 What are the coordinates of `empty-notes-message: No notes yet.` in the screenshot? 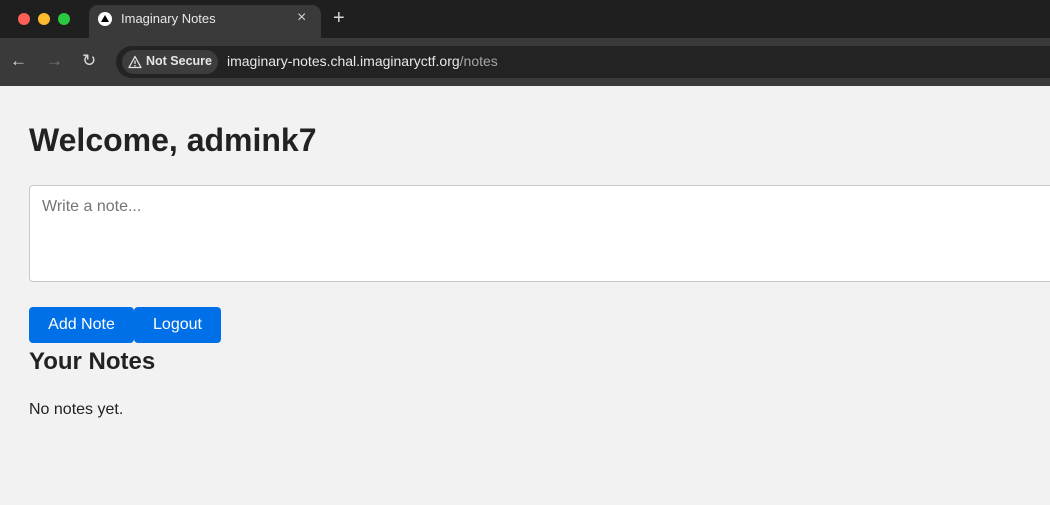 It's located at (76, 409).